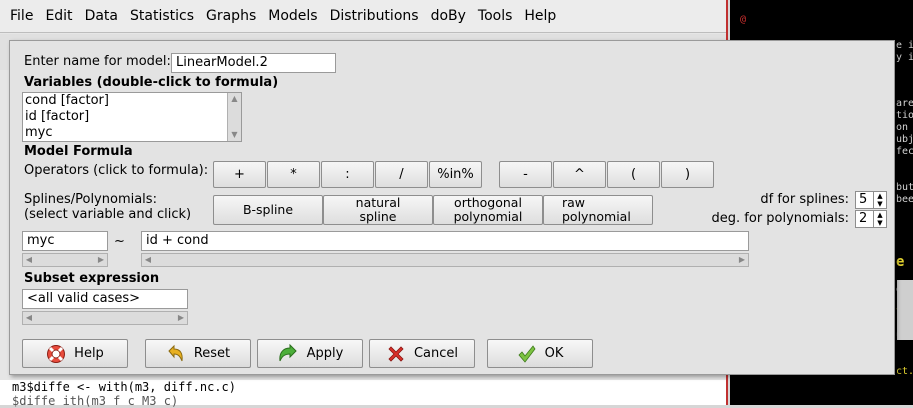 The height and width of the screenshot is (408, 913). I want to click on variables-scrollbar: ▲ ▼, so click(234, 117).